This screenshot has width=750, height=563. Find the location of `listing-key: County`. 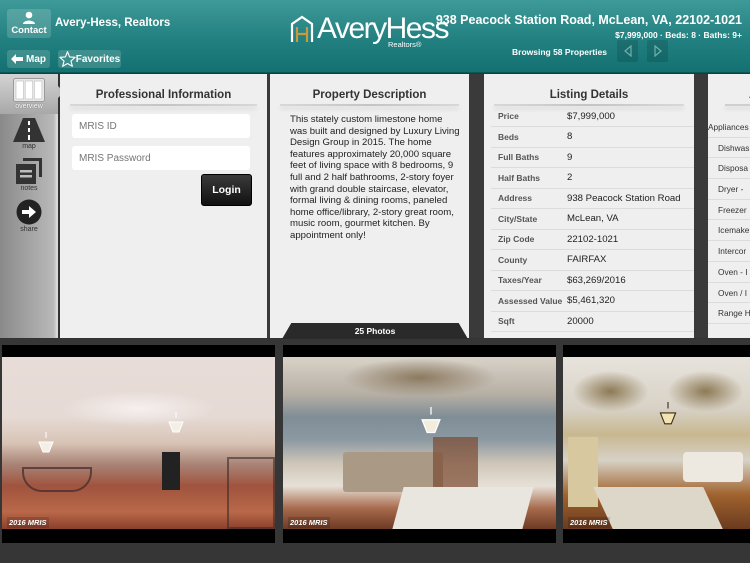

listing-key: County is located at coordinates (513, 259).